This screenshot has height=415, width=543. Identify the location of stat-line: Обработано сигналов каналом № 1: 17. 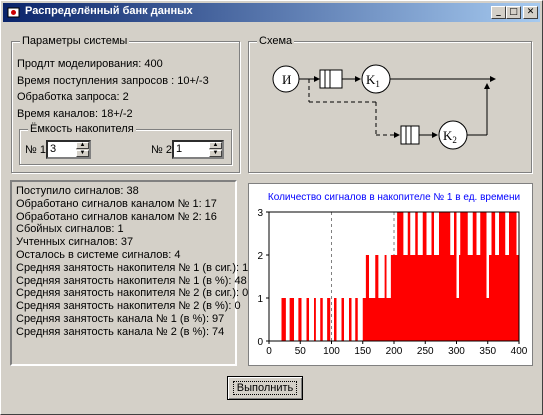
(116, 203).